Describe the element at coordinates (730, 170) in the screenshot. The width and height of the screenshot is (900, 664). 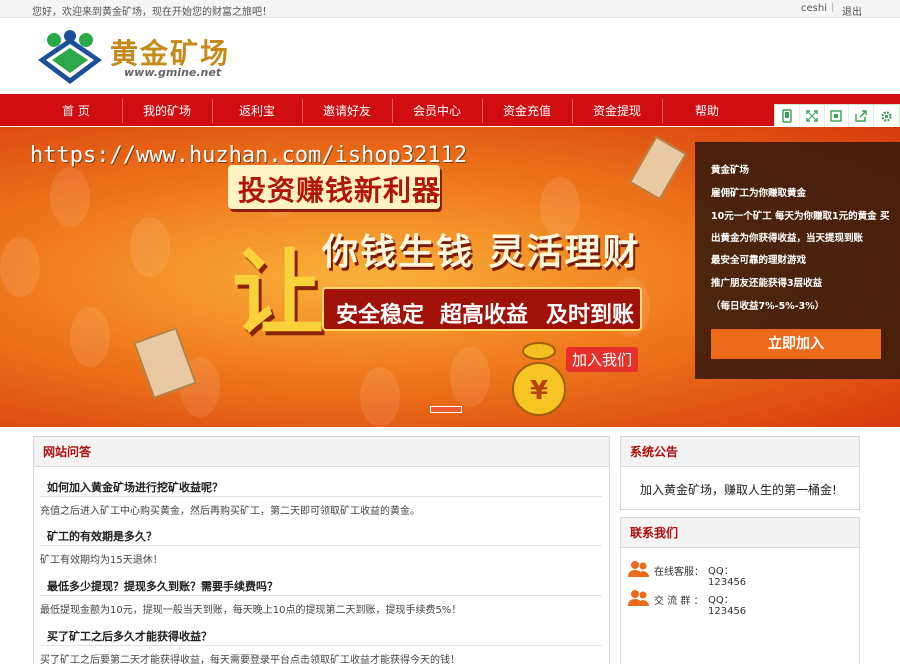
I see `info-line: 黄金矿场` at that location.